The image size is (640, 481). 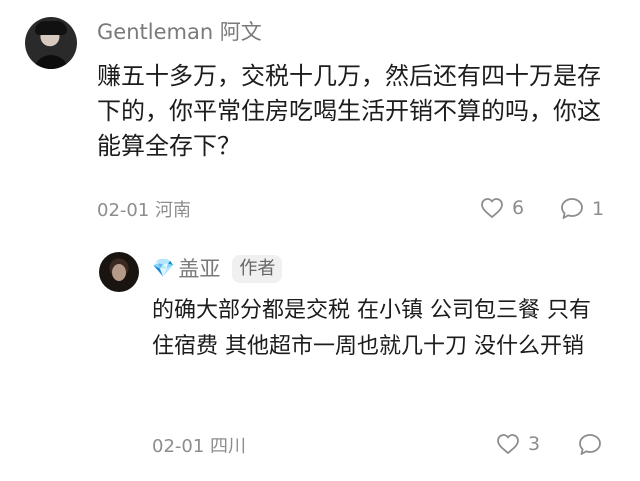 What do you see at coordinates (534, 444) in the screenshot?
I see `reply-like-count: 3` at bounding box center [534, 444].